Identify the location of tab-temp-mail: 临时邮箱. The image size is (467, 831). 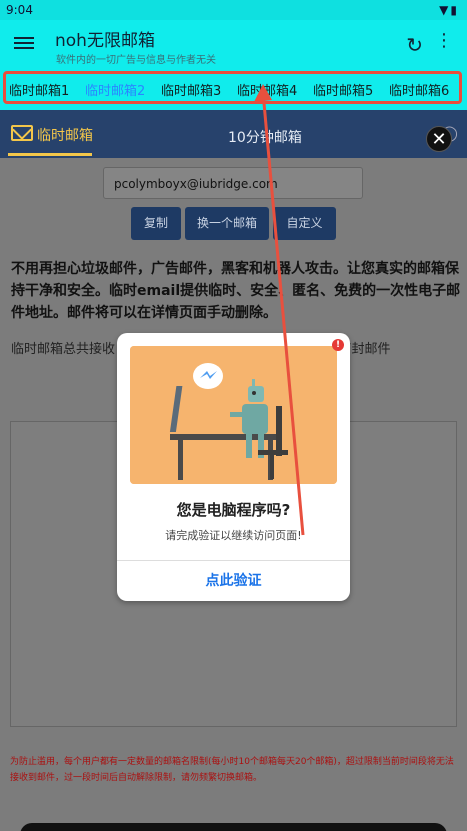
(65, 135).